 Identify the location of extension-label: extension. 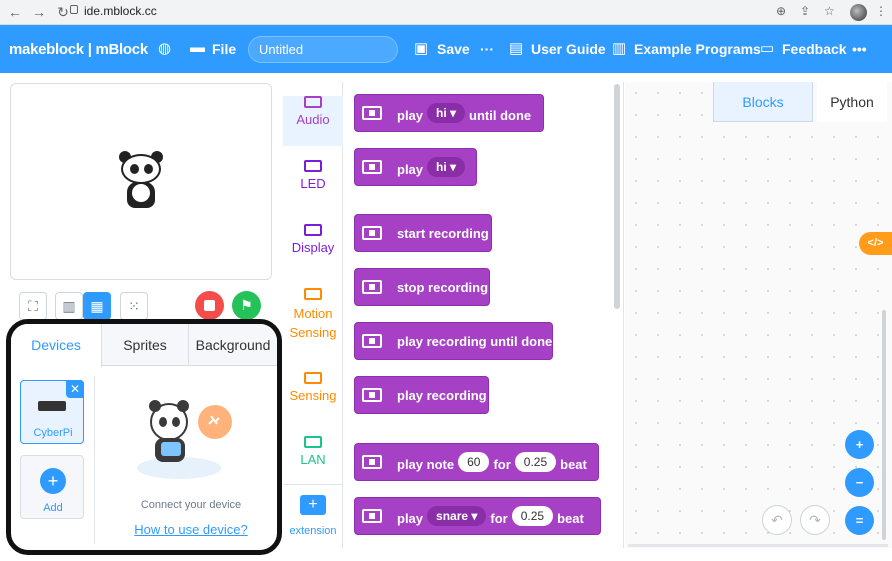
(313, 531).